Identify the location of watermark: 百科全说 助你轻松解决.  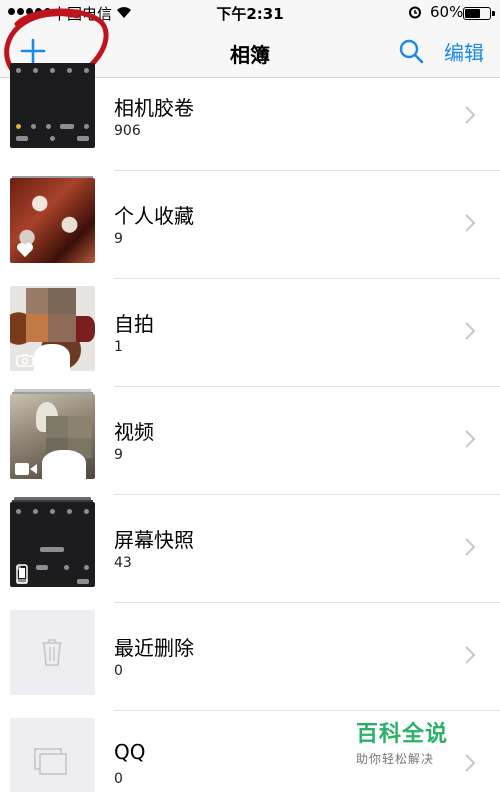
(416, 741).